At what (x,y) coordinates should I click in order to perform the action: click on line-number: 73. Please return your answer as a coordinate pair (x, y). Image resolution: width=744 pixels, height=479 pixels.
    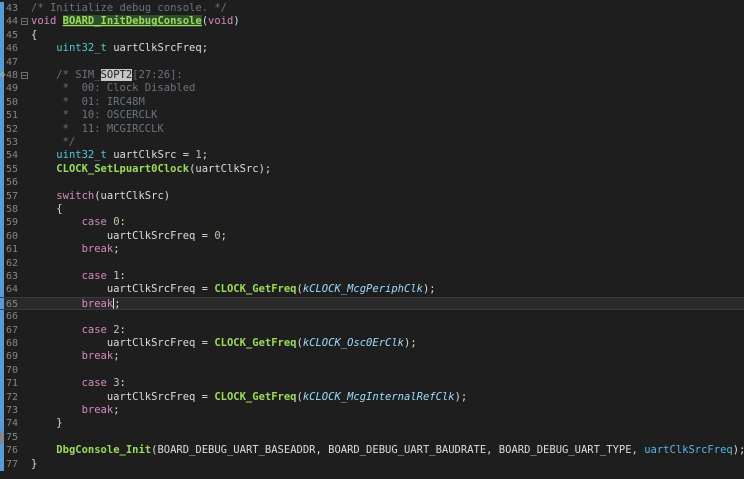
    Looking at the image, I should click on (12, 410).